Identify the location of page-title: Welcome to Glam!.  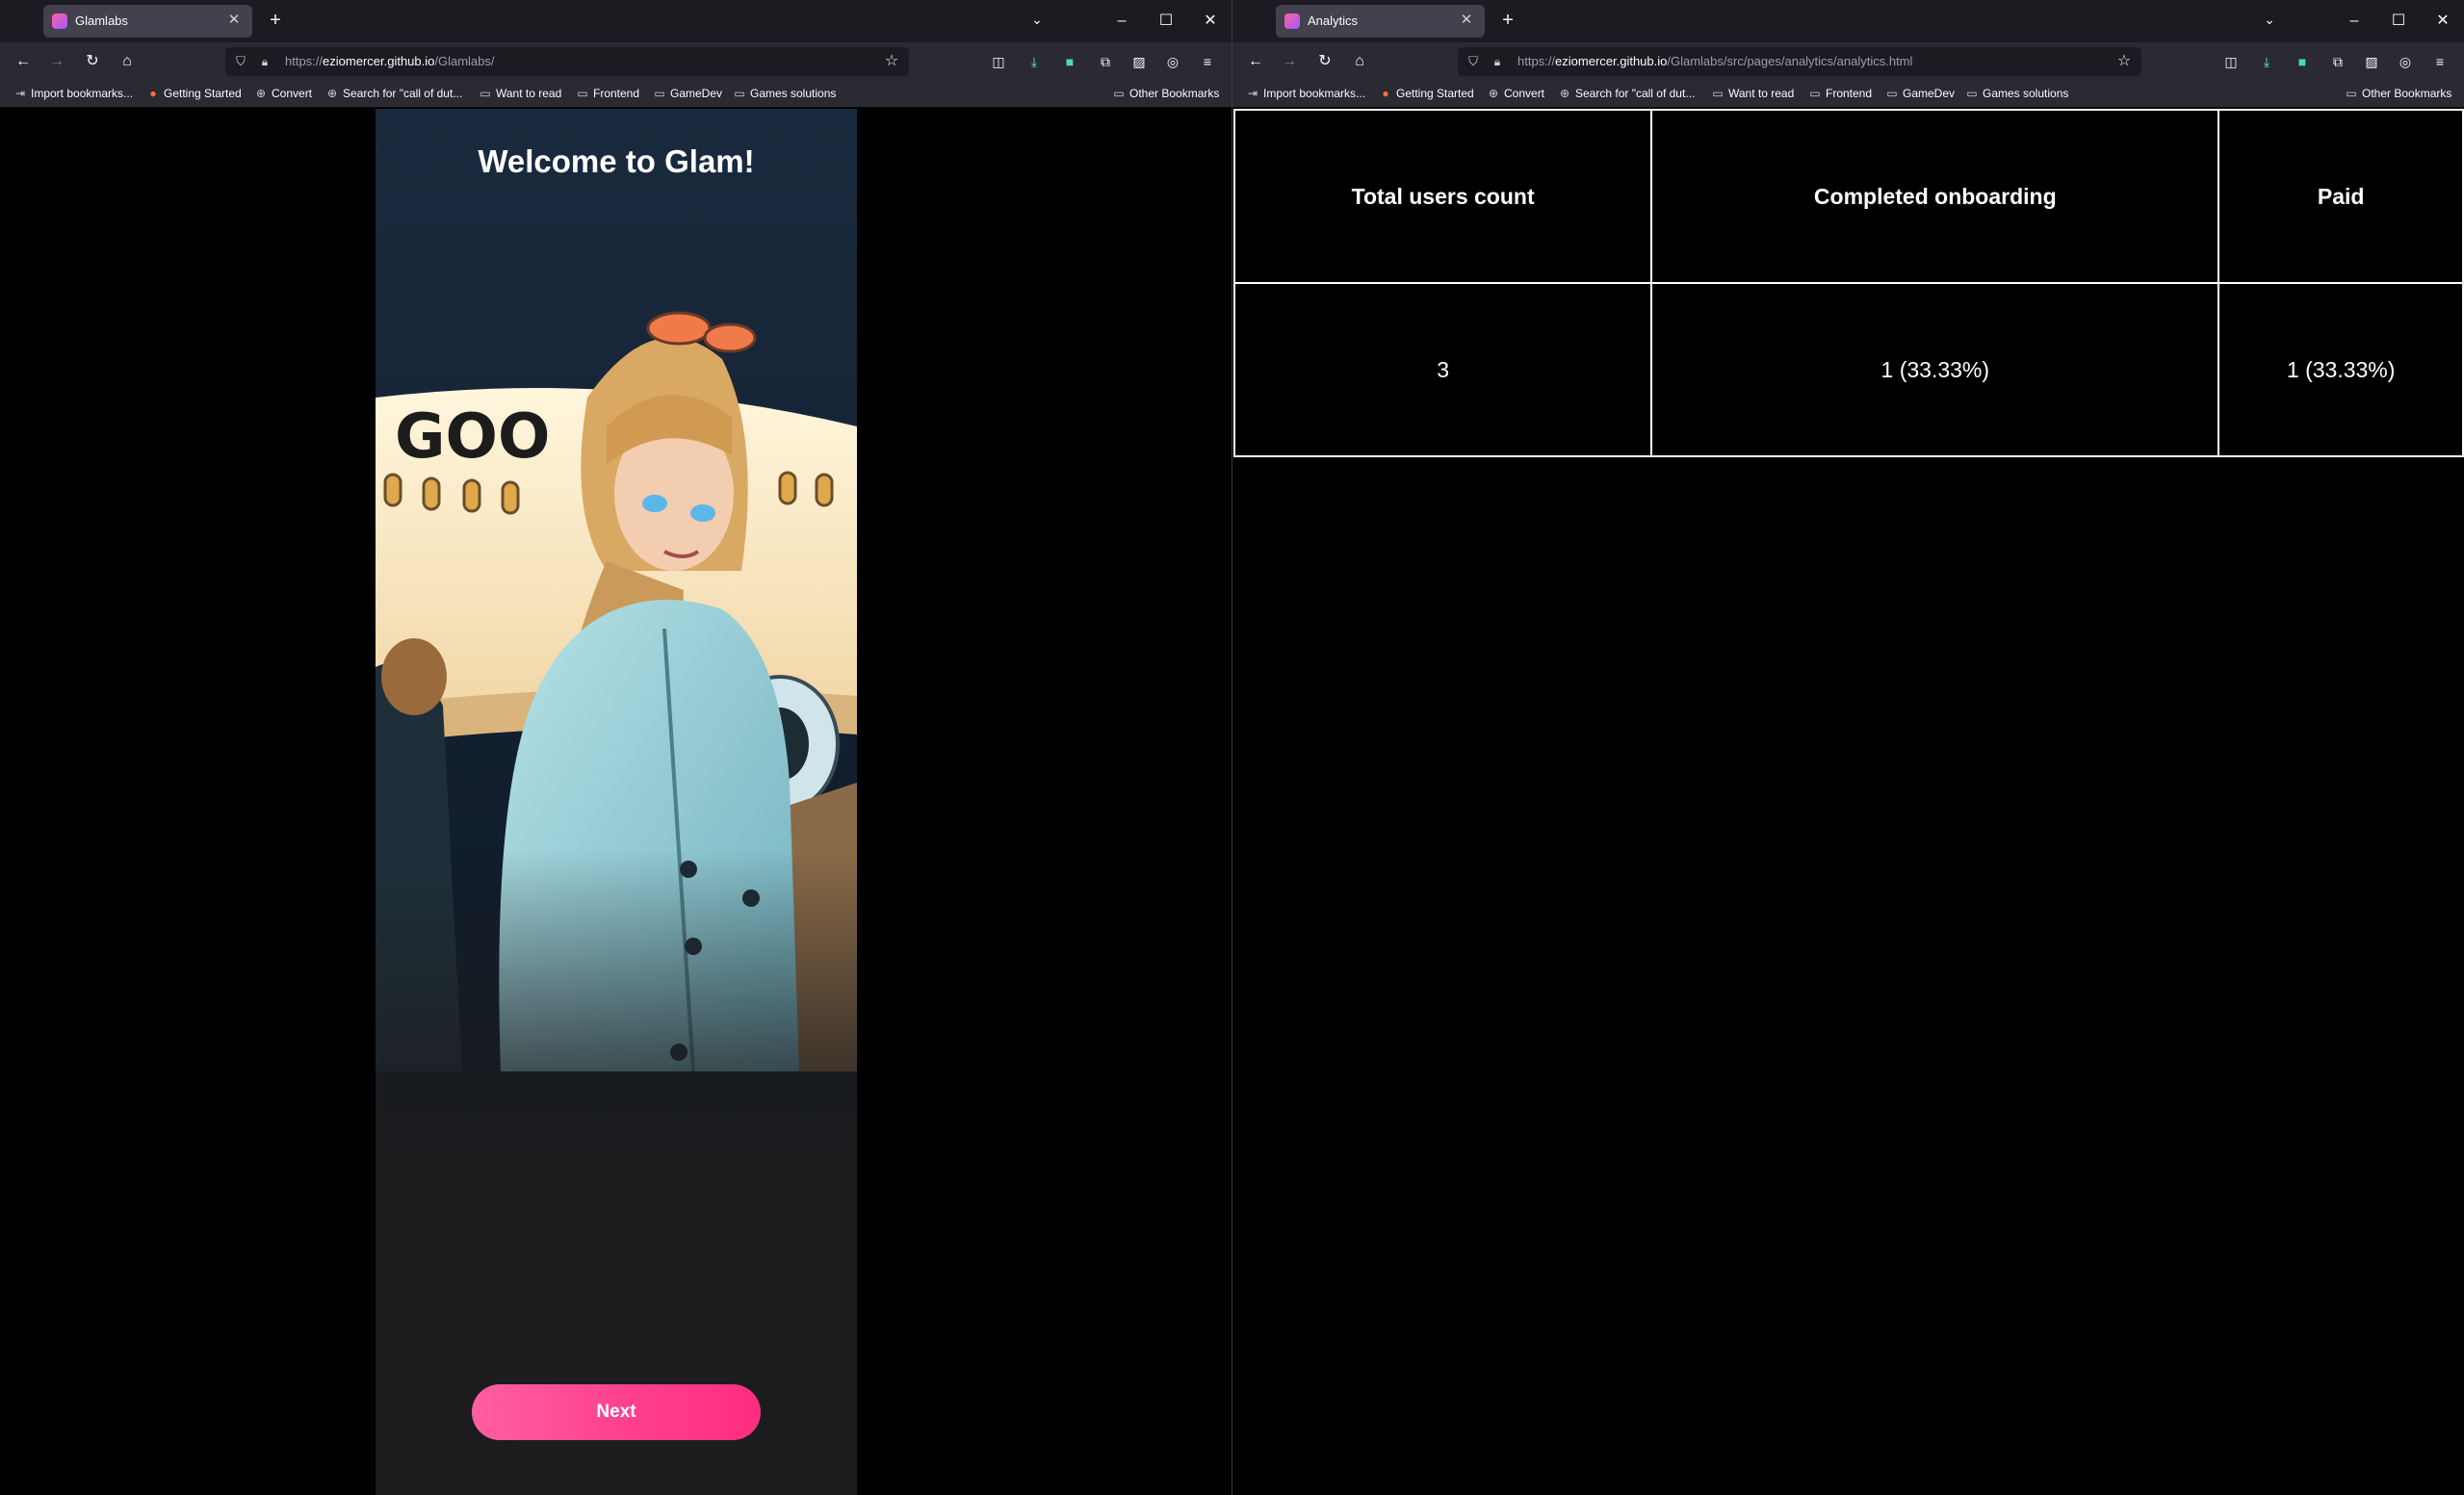
(616, 161).